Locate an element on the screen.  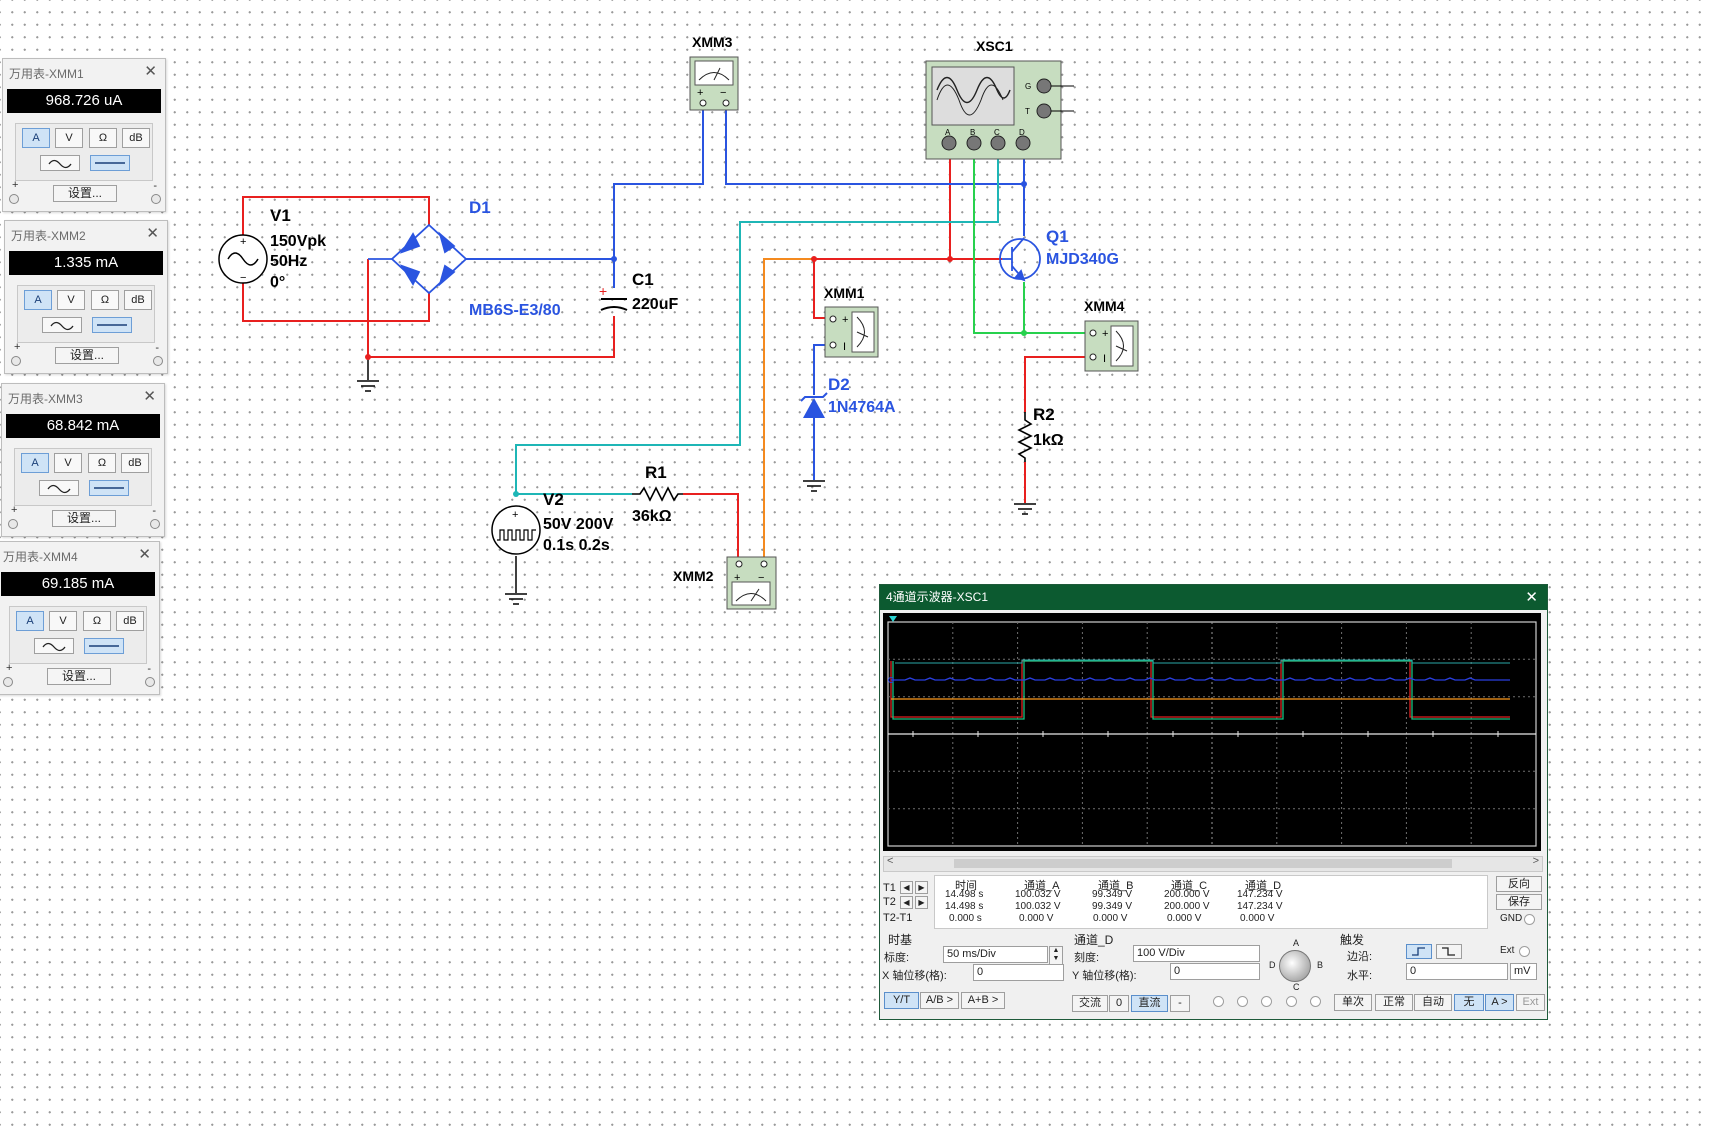
scope-titlebar: 4通道示波器-XSC1 ✕ is located at coordinates (1213, 597).